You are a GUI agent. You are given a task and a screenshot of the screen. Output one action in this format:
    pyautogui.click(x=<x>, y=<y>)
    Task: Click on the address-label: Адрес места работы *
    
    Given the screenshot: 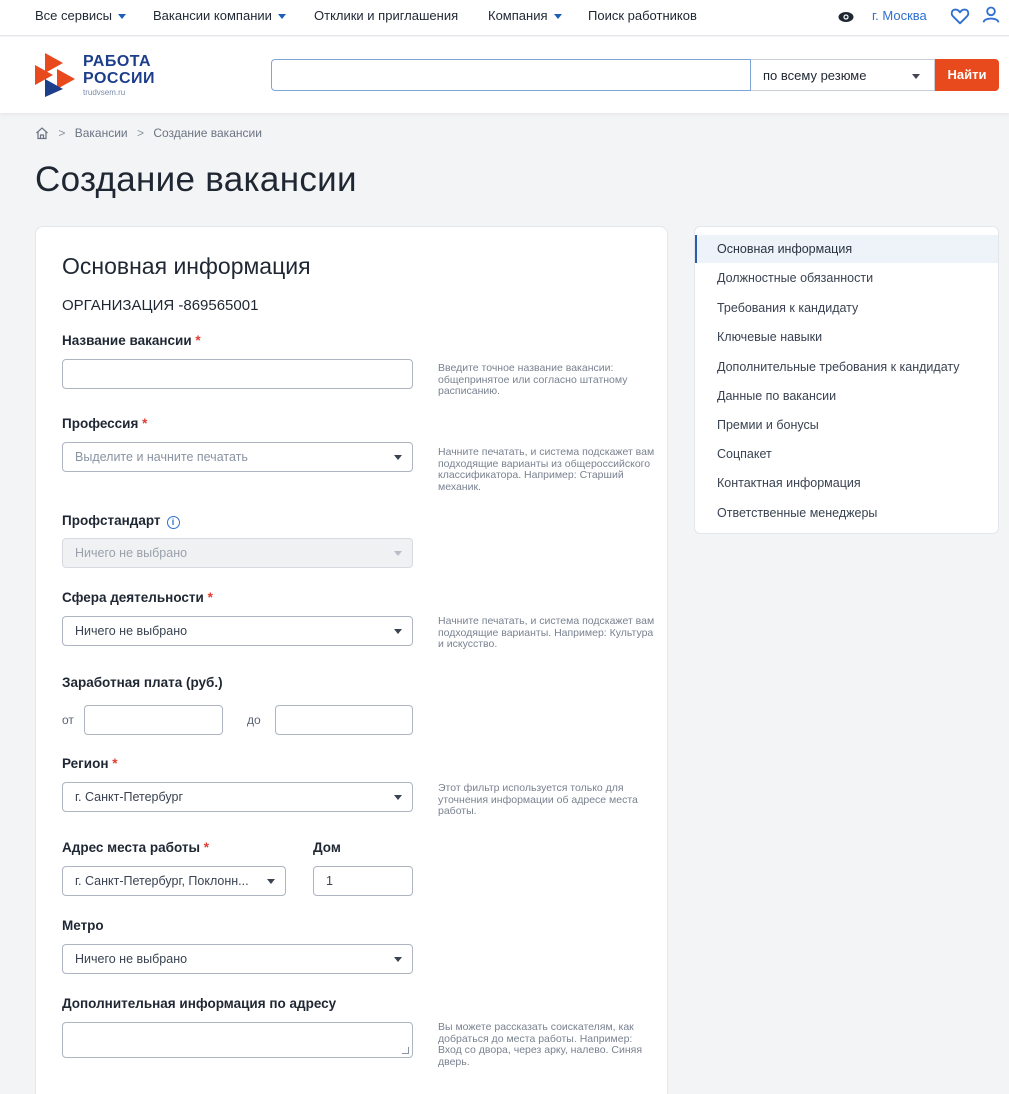 What is the action you would take?
    pyautogui.click(x=135, y=847)
    